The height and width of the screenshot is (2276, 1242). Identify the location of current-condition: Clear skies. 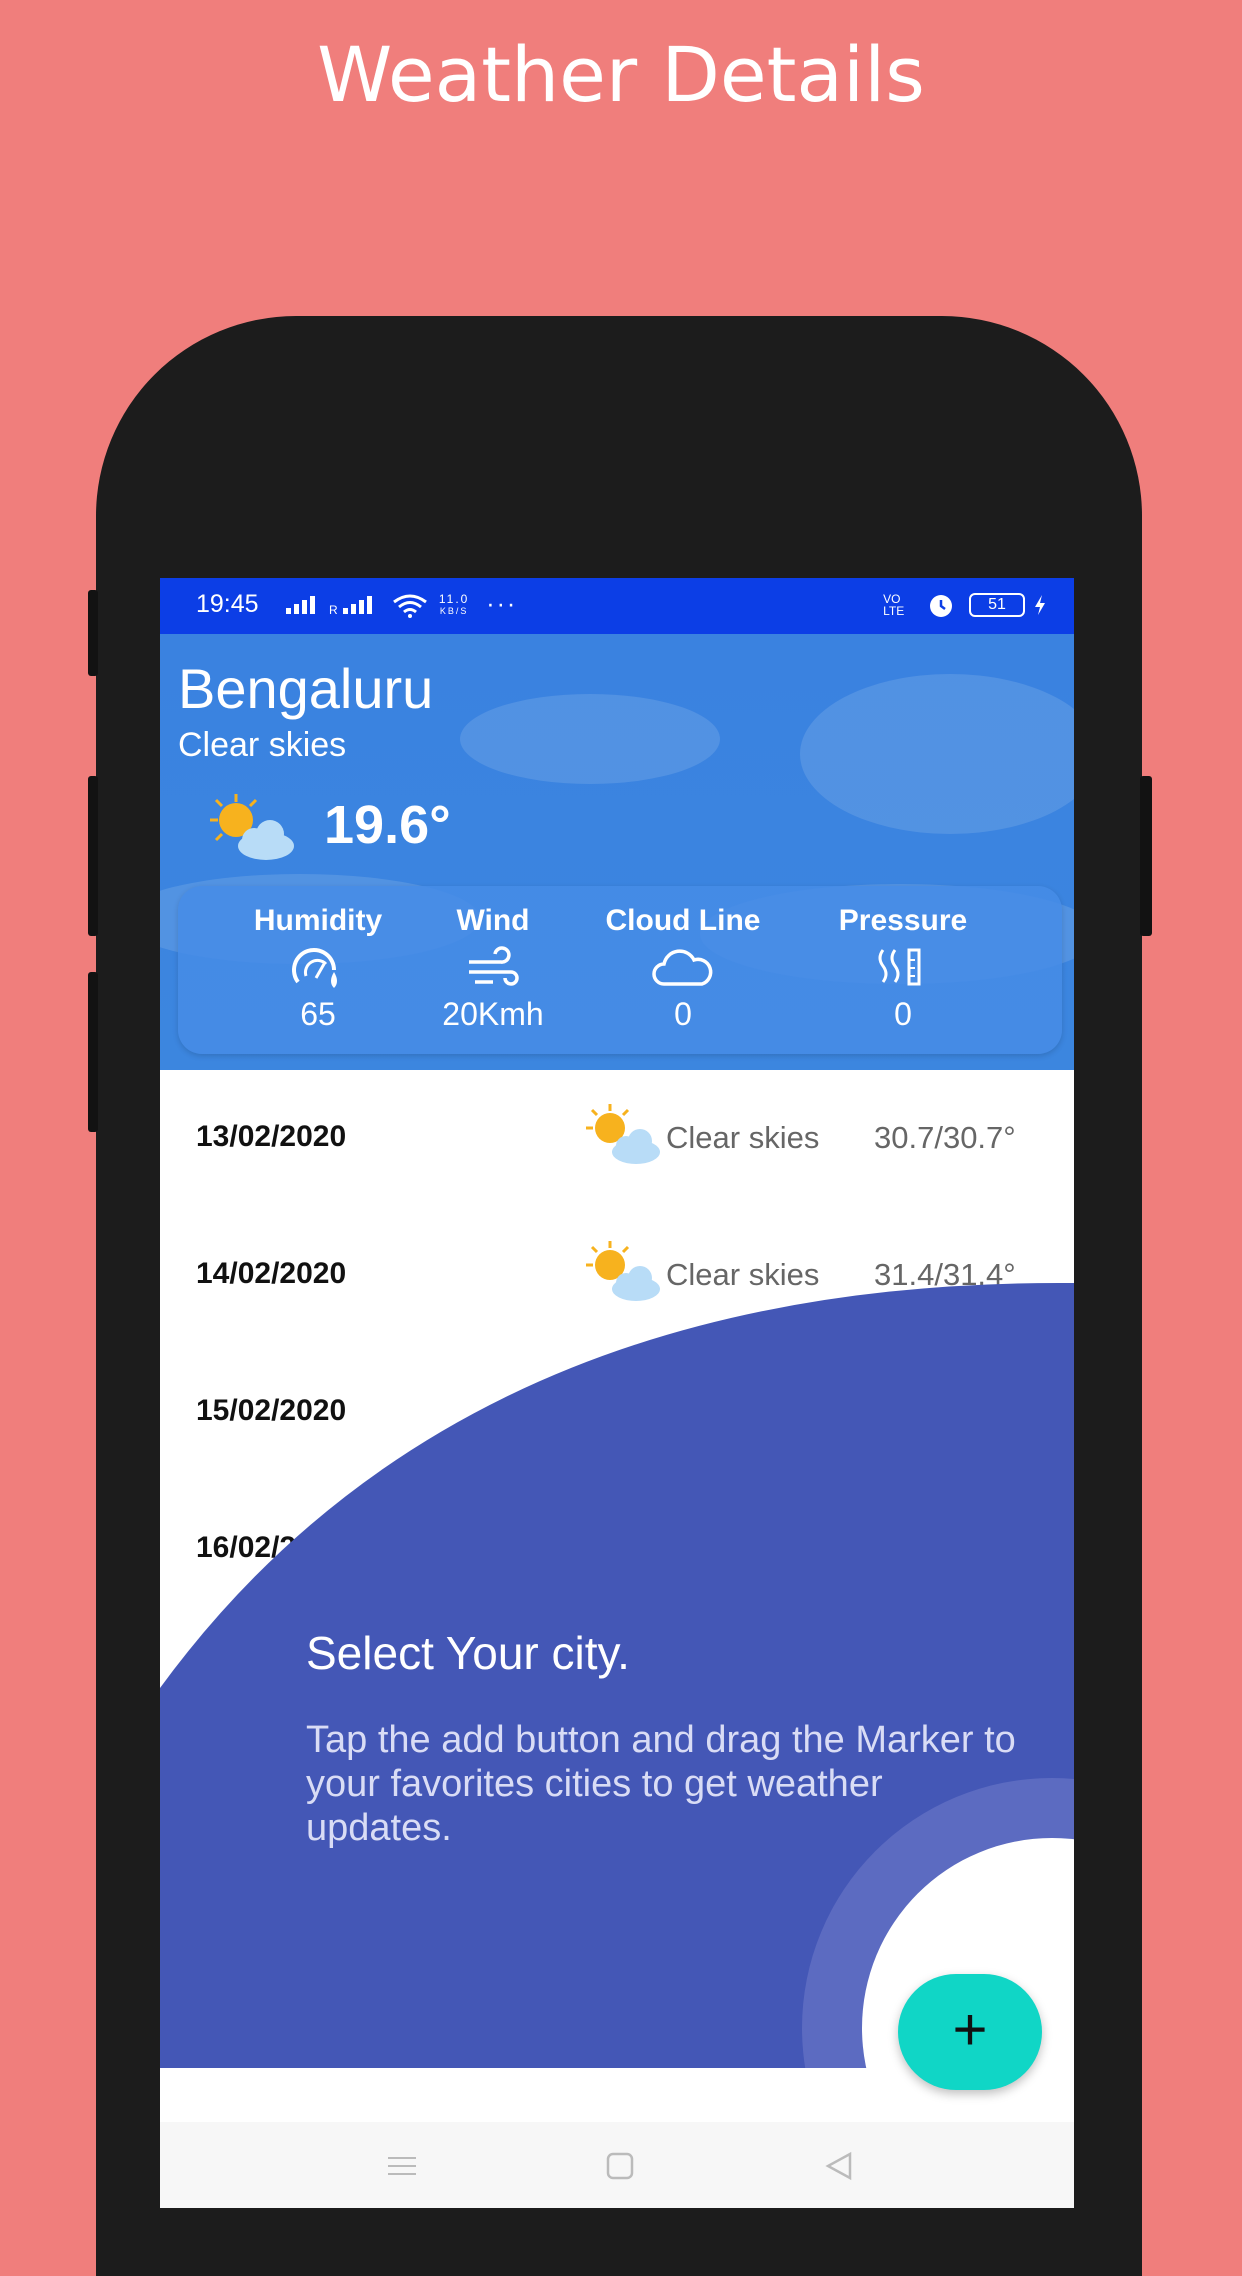
(262, 745).